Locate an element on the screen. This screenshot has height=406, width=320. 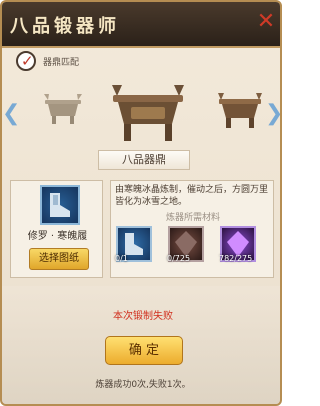
checkbox-icon: ✓ is located at coordinates (26, 61).